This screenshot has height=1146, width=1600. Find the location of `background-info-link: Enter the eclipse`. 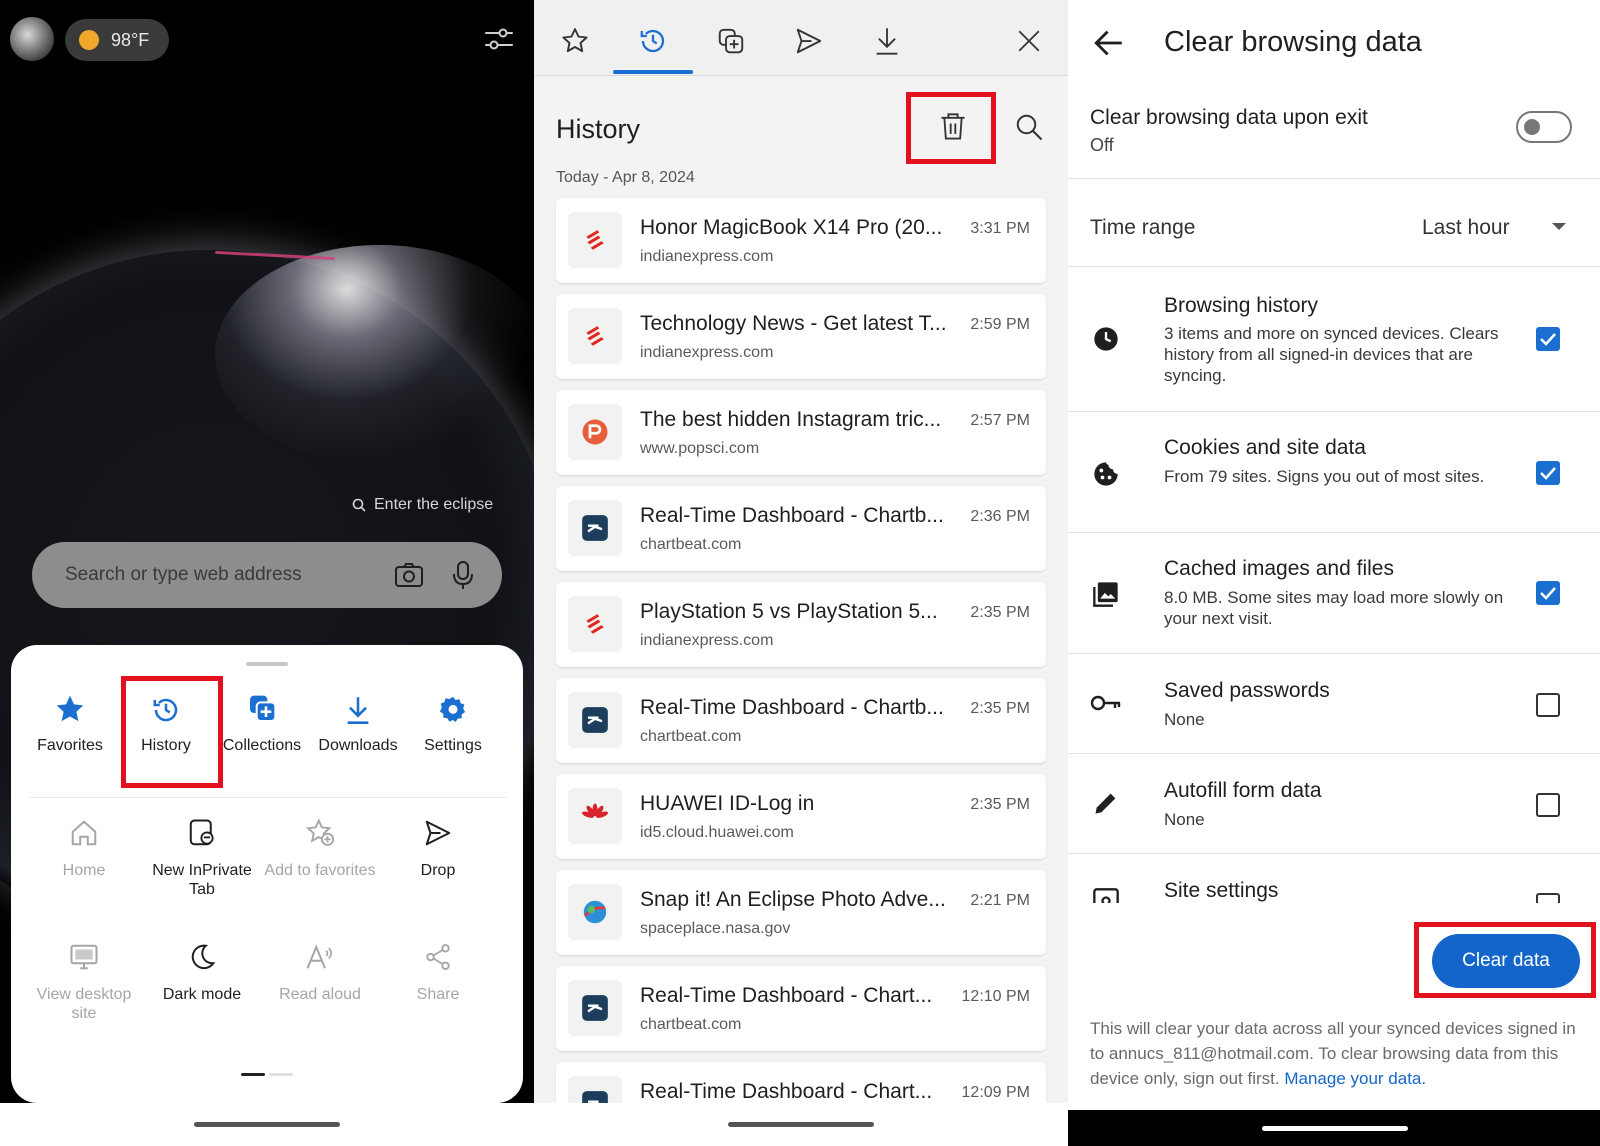

background-info-link: Enter the eclipse is located at coordinates (422, 505).